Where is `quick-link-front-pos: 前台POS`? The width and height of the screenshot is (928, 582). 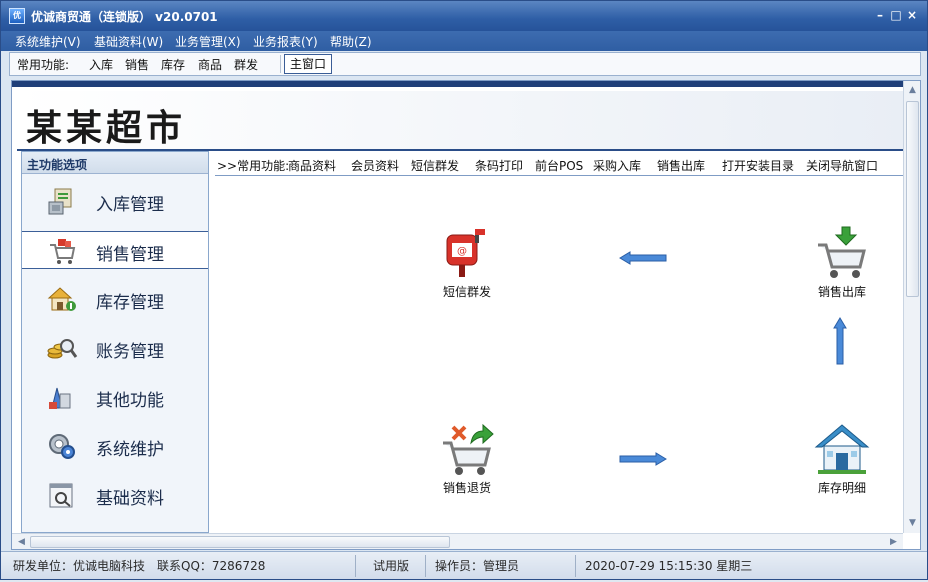 quick-link-front-pos: 前台POS is located at coordinates (559, 165).